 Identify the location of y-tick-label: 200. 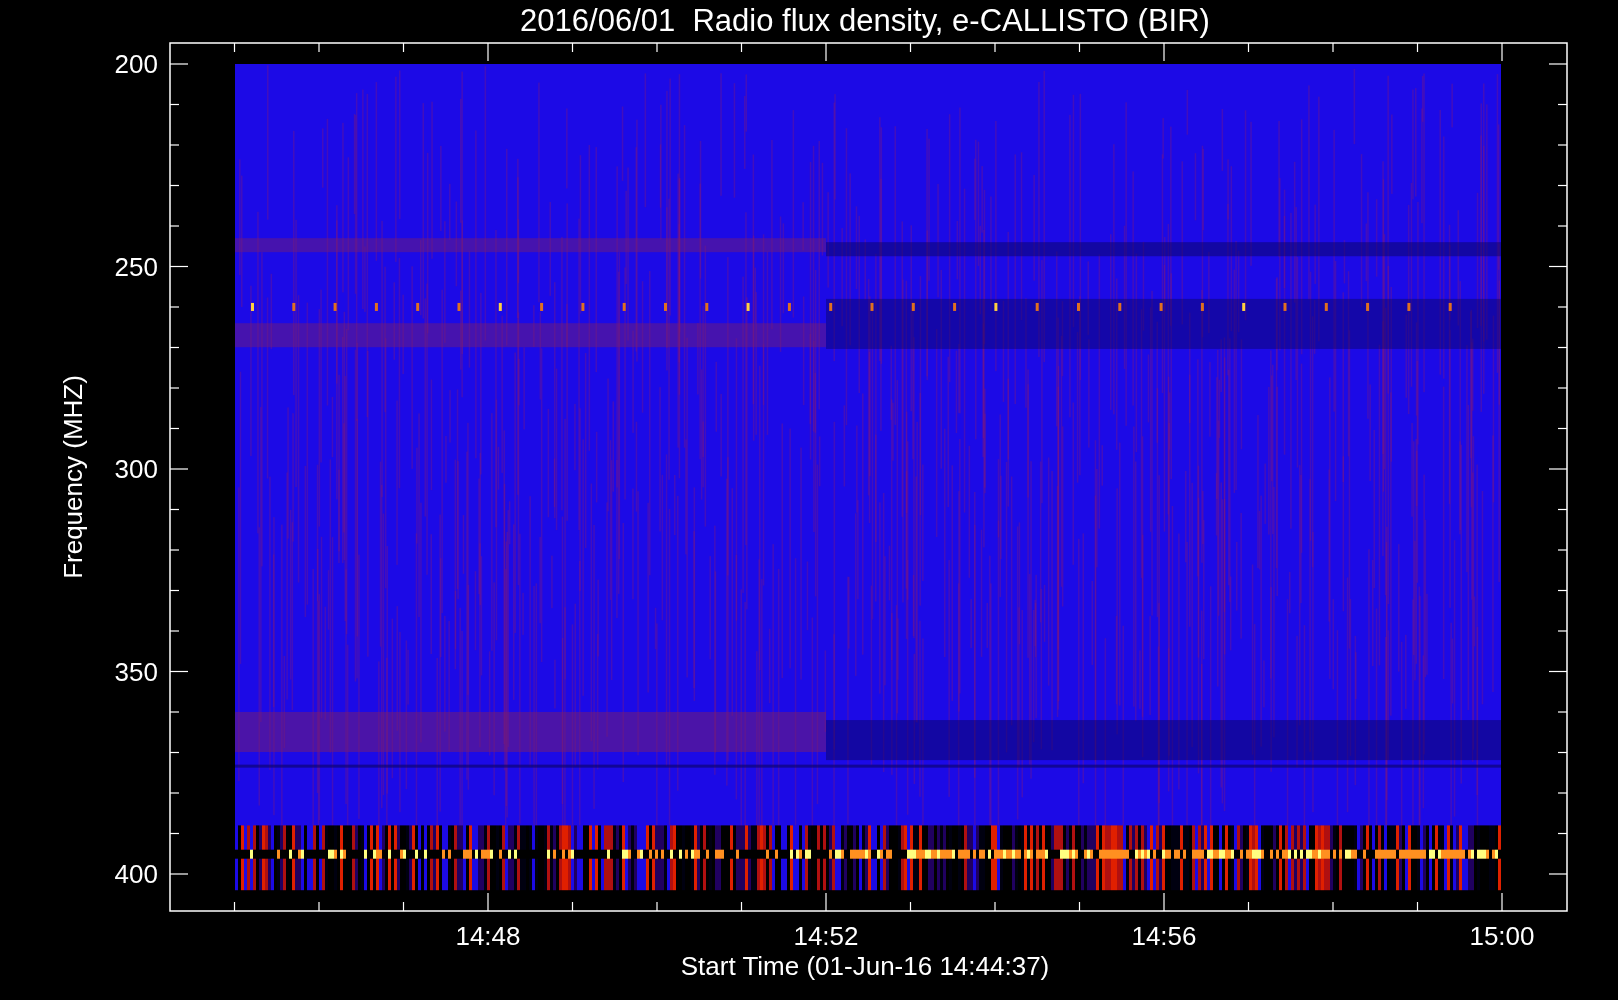
(136, 64).